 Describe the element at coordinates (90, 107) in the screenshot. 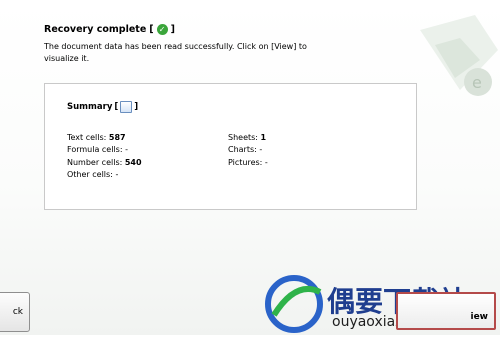

I see `summary-title: Summary` at that location.